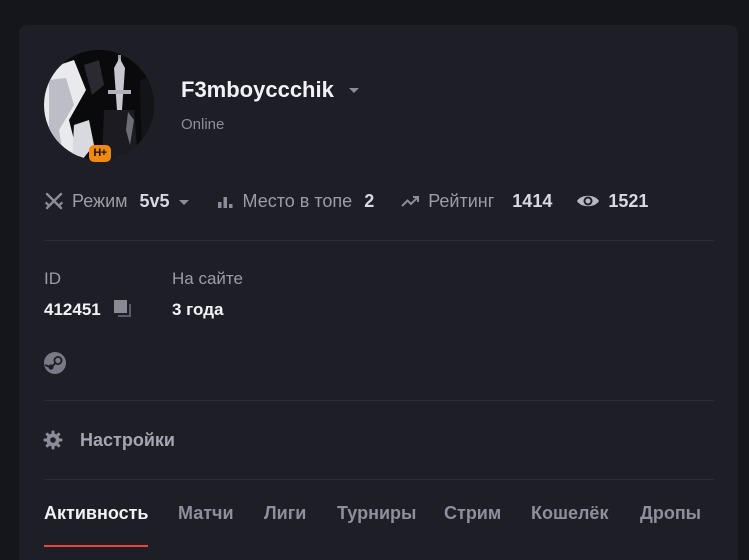 The width and height of the screenshot is (749, 560). I want to click on tab-stream: Стрим, so click(472, 513).